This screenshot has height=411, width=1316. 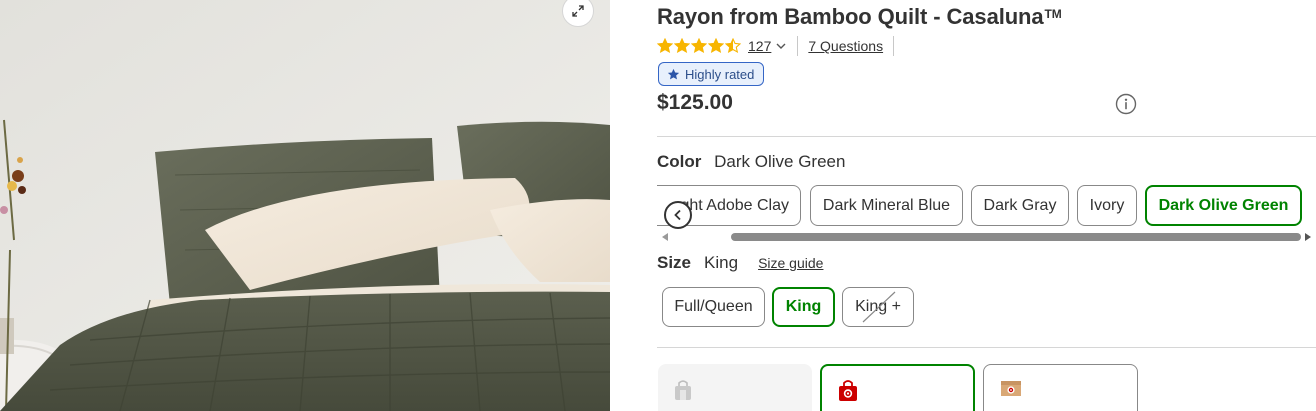 I want to click on star-icon, so click(x=673, y=73).